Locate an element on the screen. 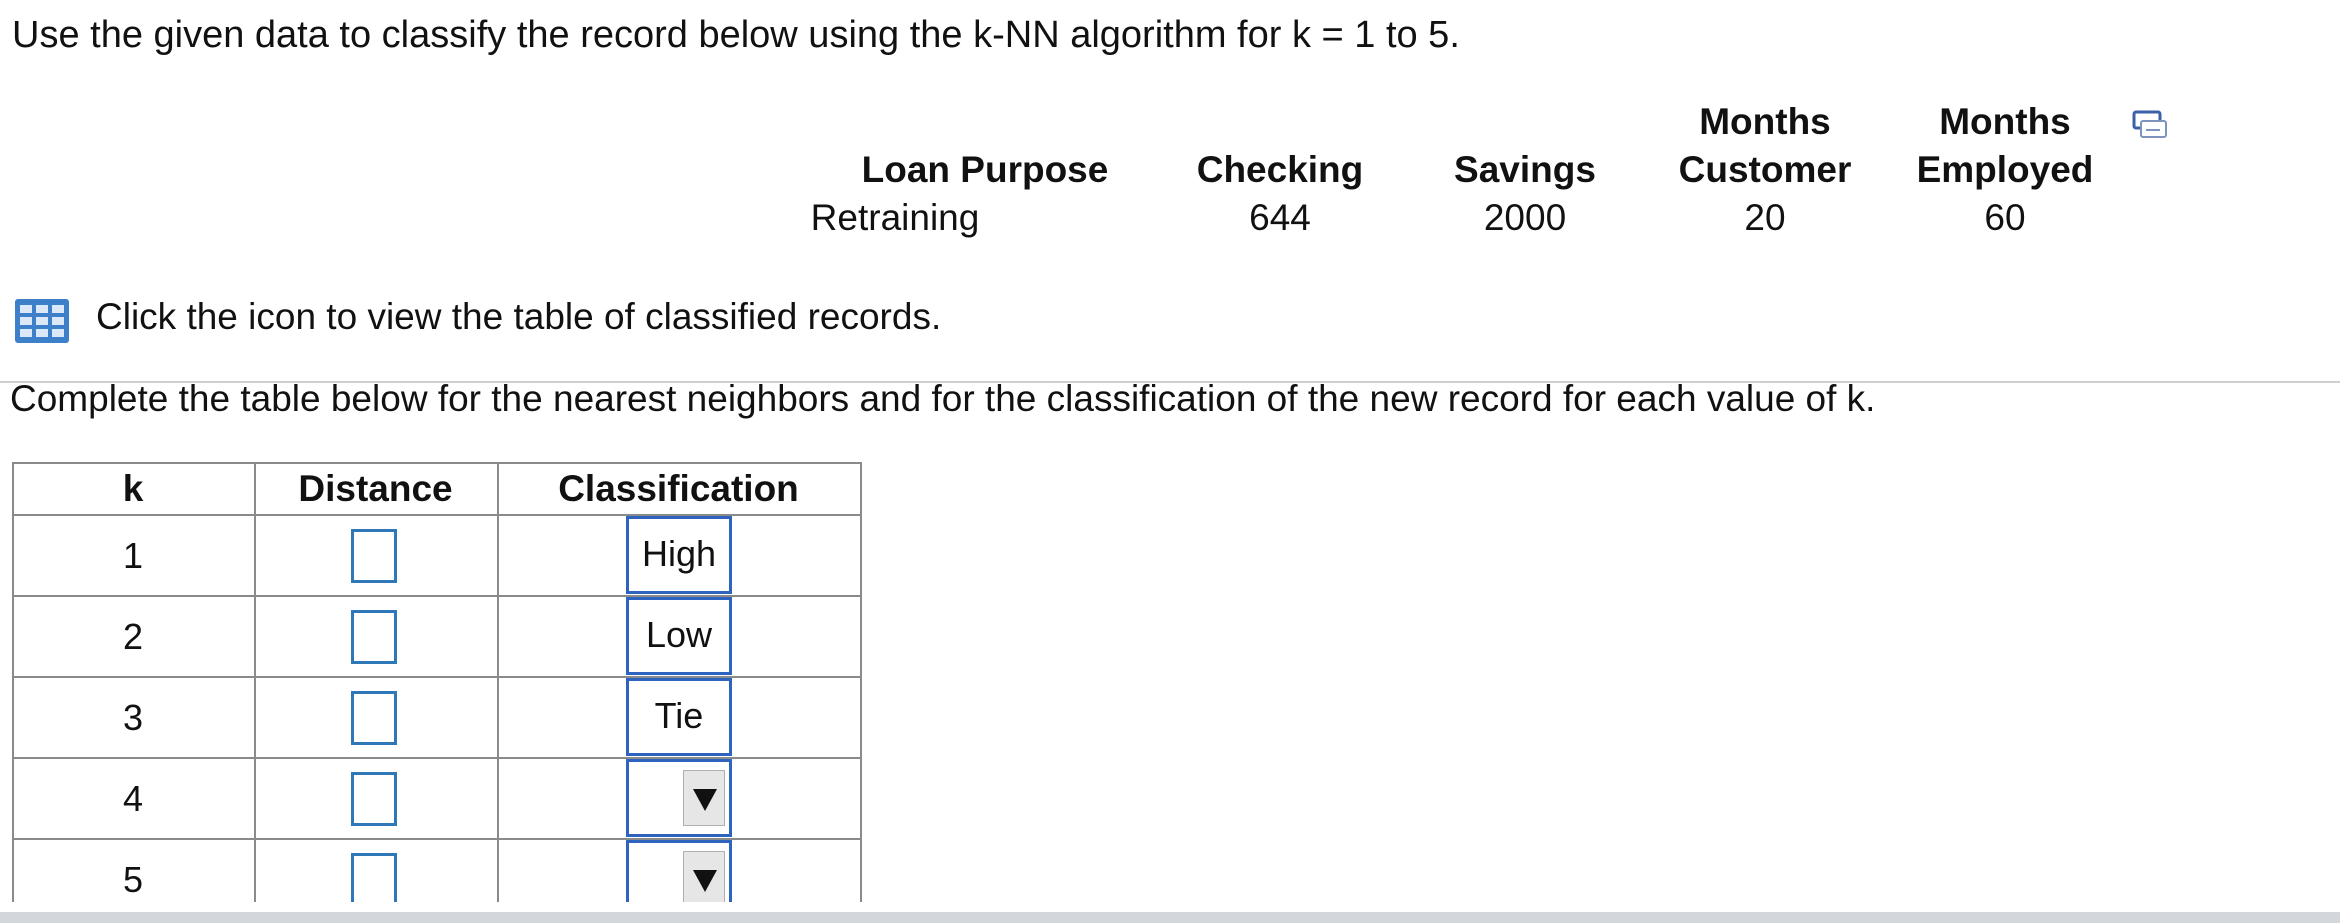  record-header-months-customer-top: Months is located at coordinates (1765, 121).